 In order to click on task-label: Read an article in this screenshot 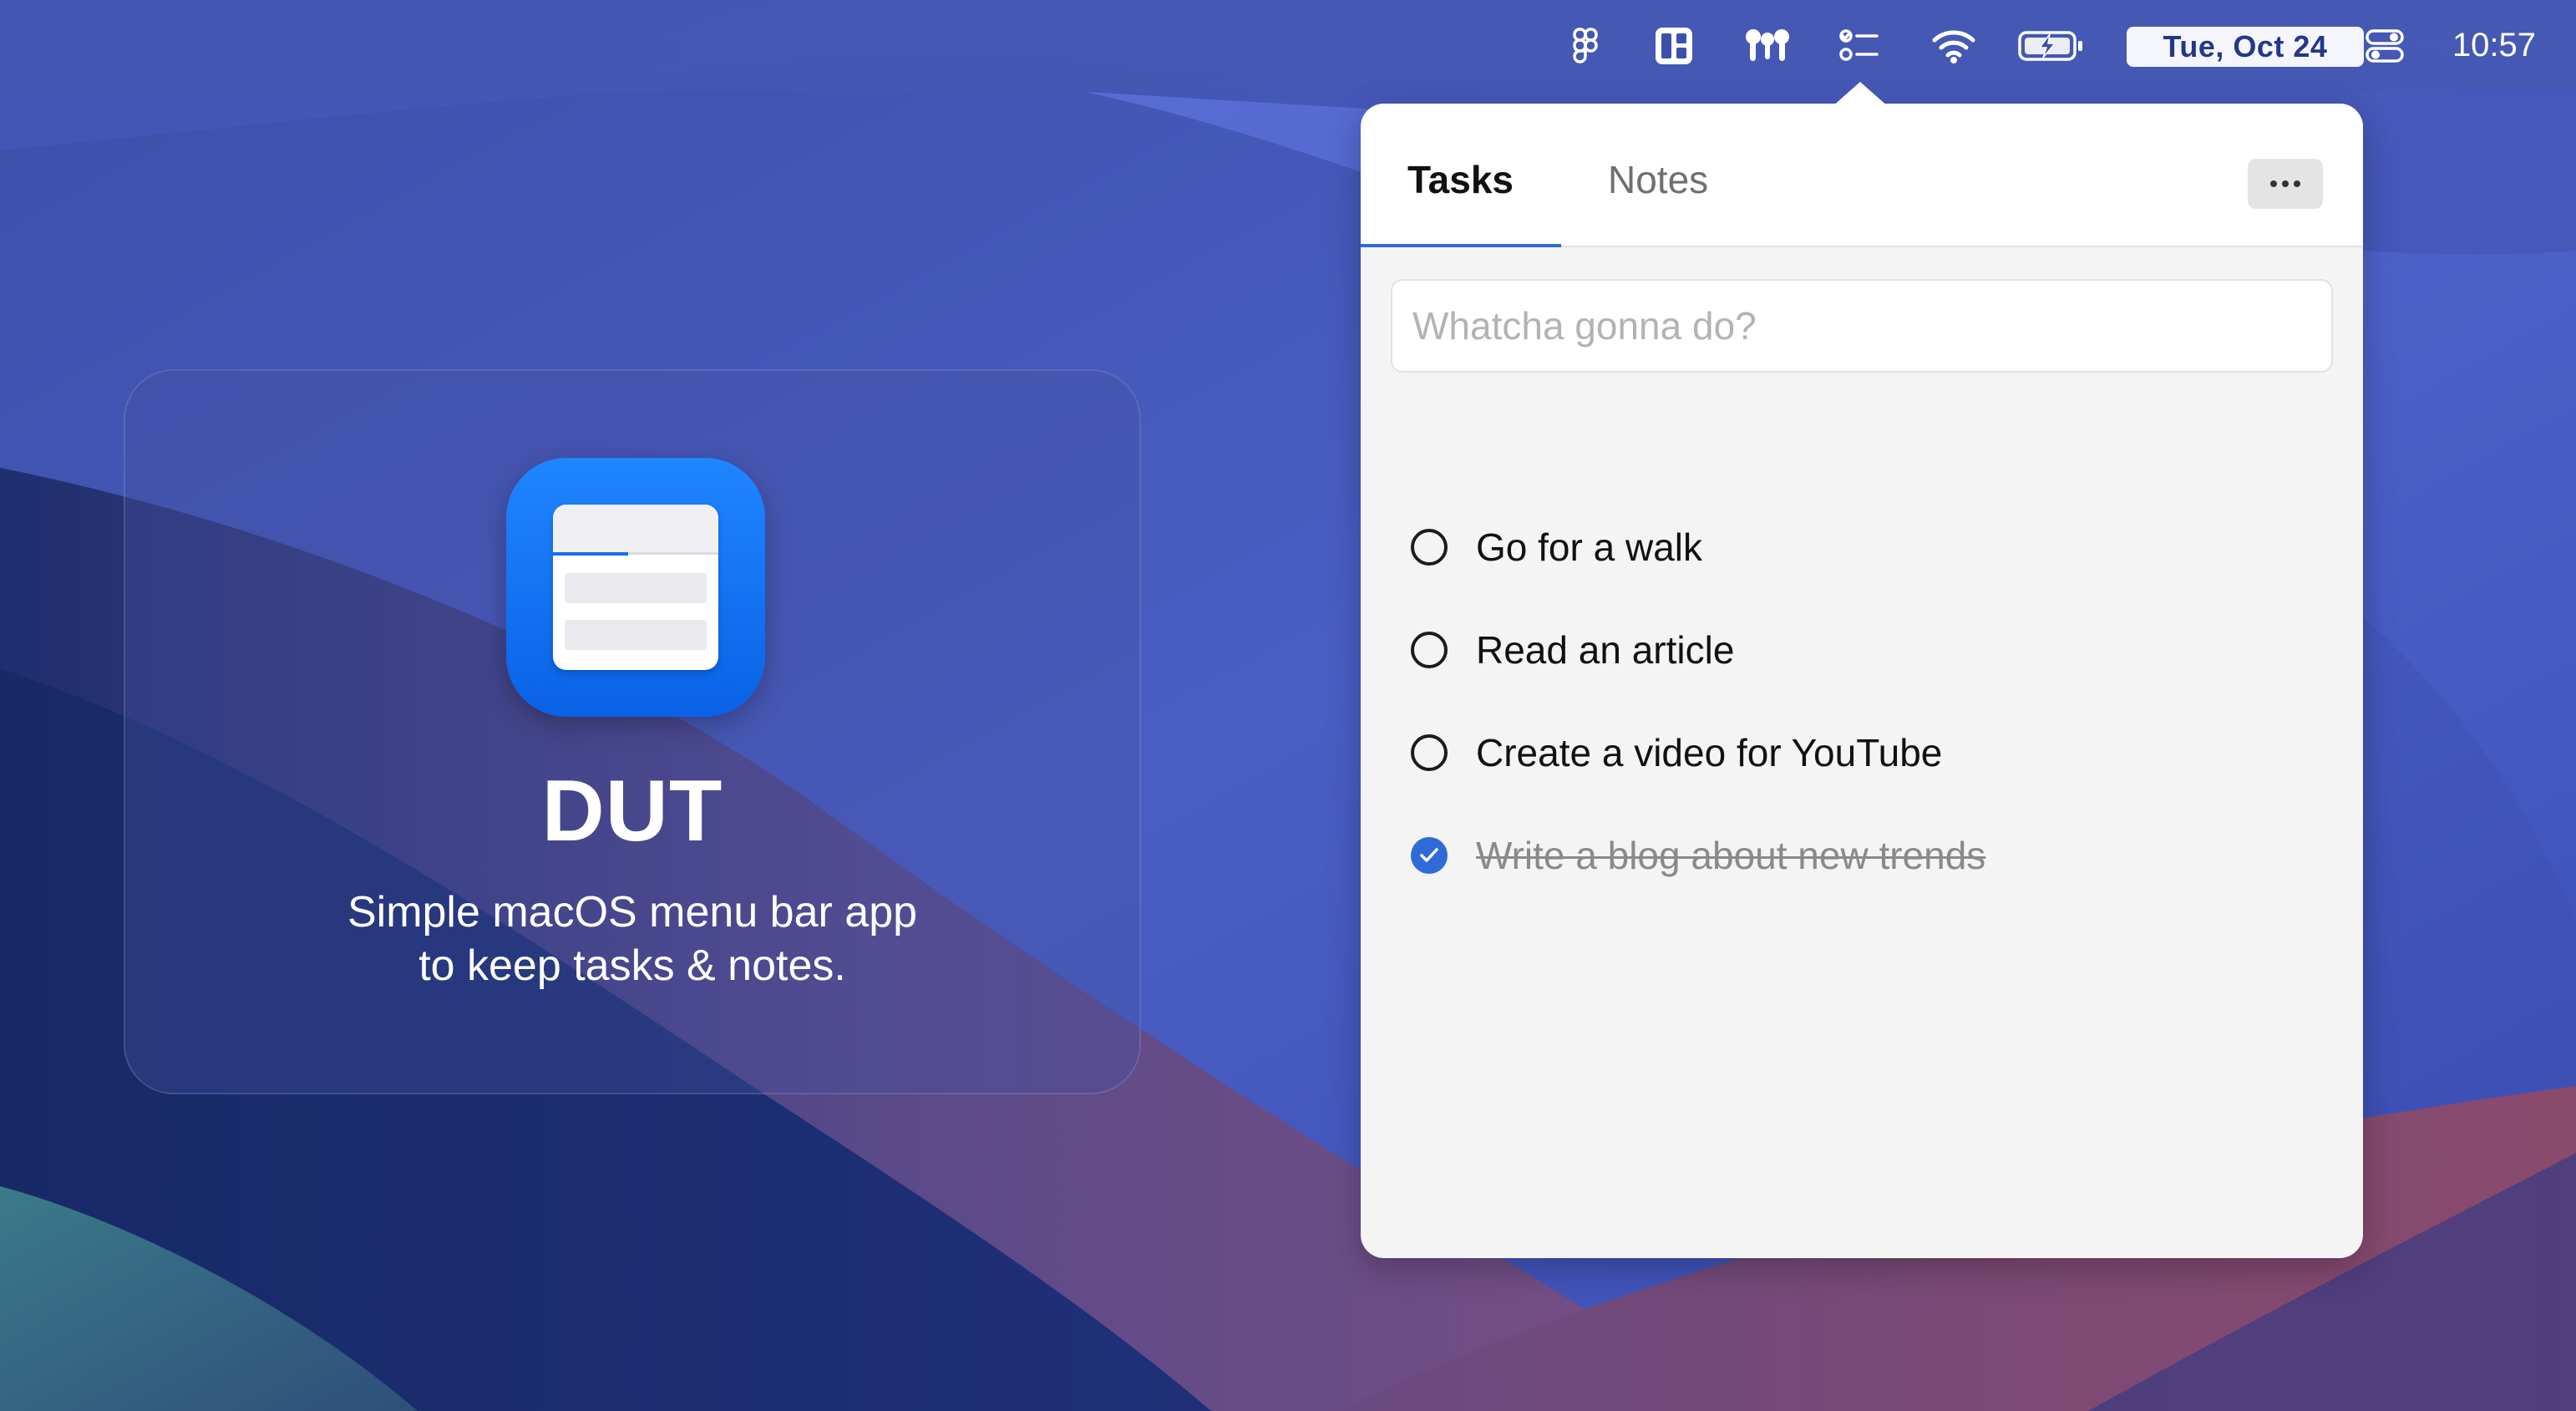, I will do `click(1605, 650)`.